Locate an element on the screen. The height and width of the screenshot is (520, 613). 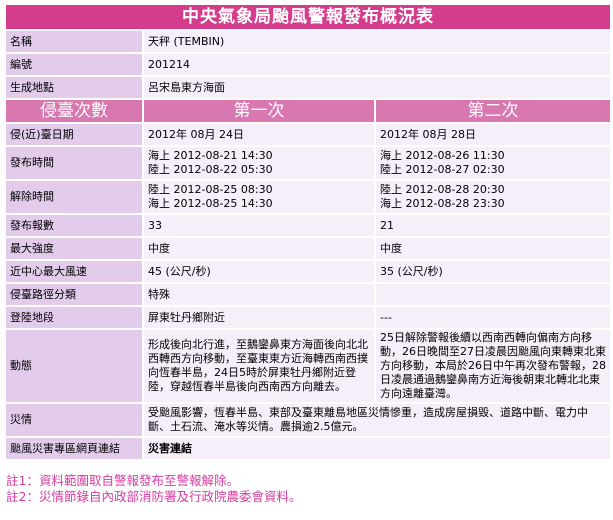
issue-time-second: 海上 2012-08-26 11:30 陸上 2012-08-27 02:30 is located at coordinates (493, 163).